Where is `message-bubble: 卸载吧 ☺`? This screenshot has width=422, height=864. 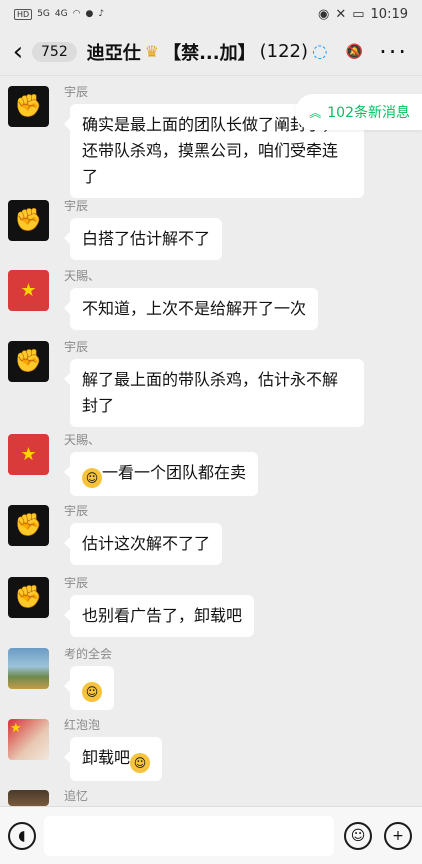 message-bubble: 卸载吧 ☺ is located at coordinates (113, 759).